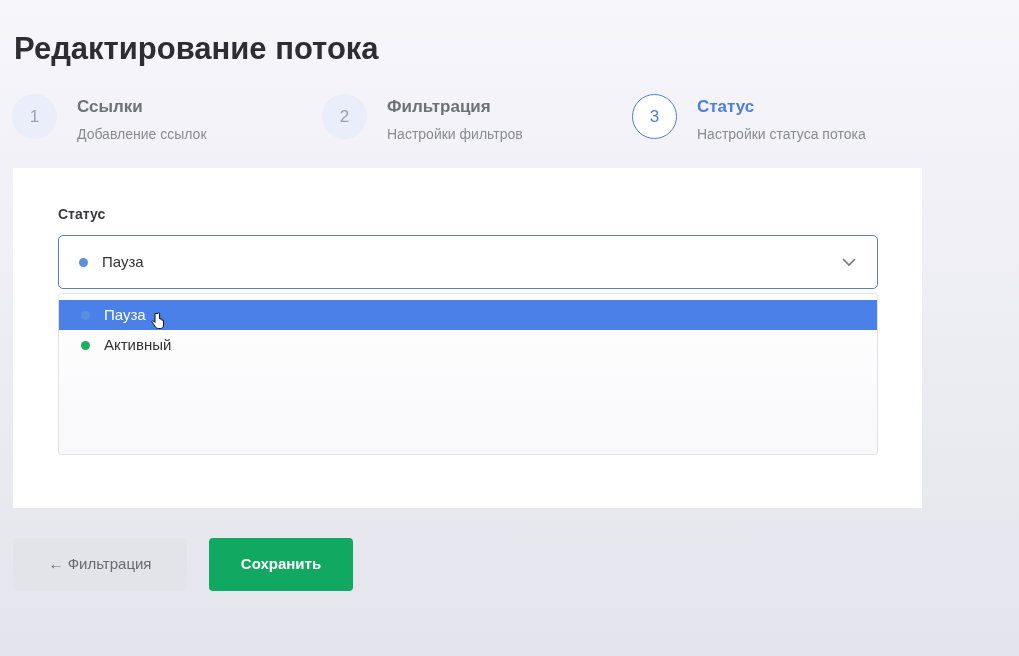  I want to click on select-value: Пауза, so click(123, 261).